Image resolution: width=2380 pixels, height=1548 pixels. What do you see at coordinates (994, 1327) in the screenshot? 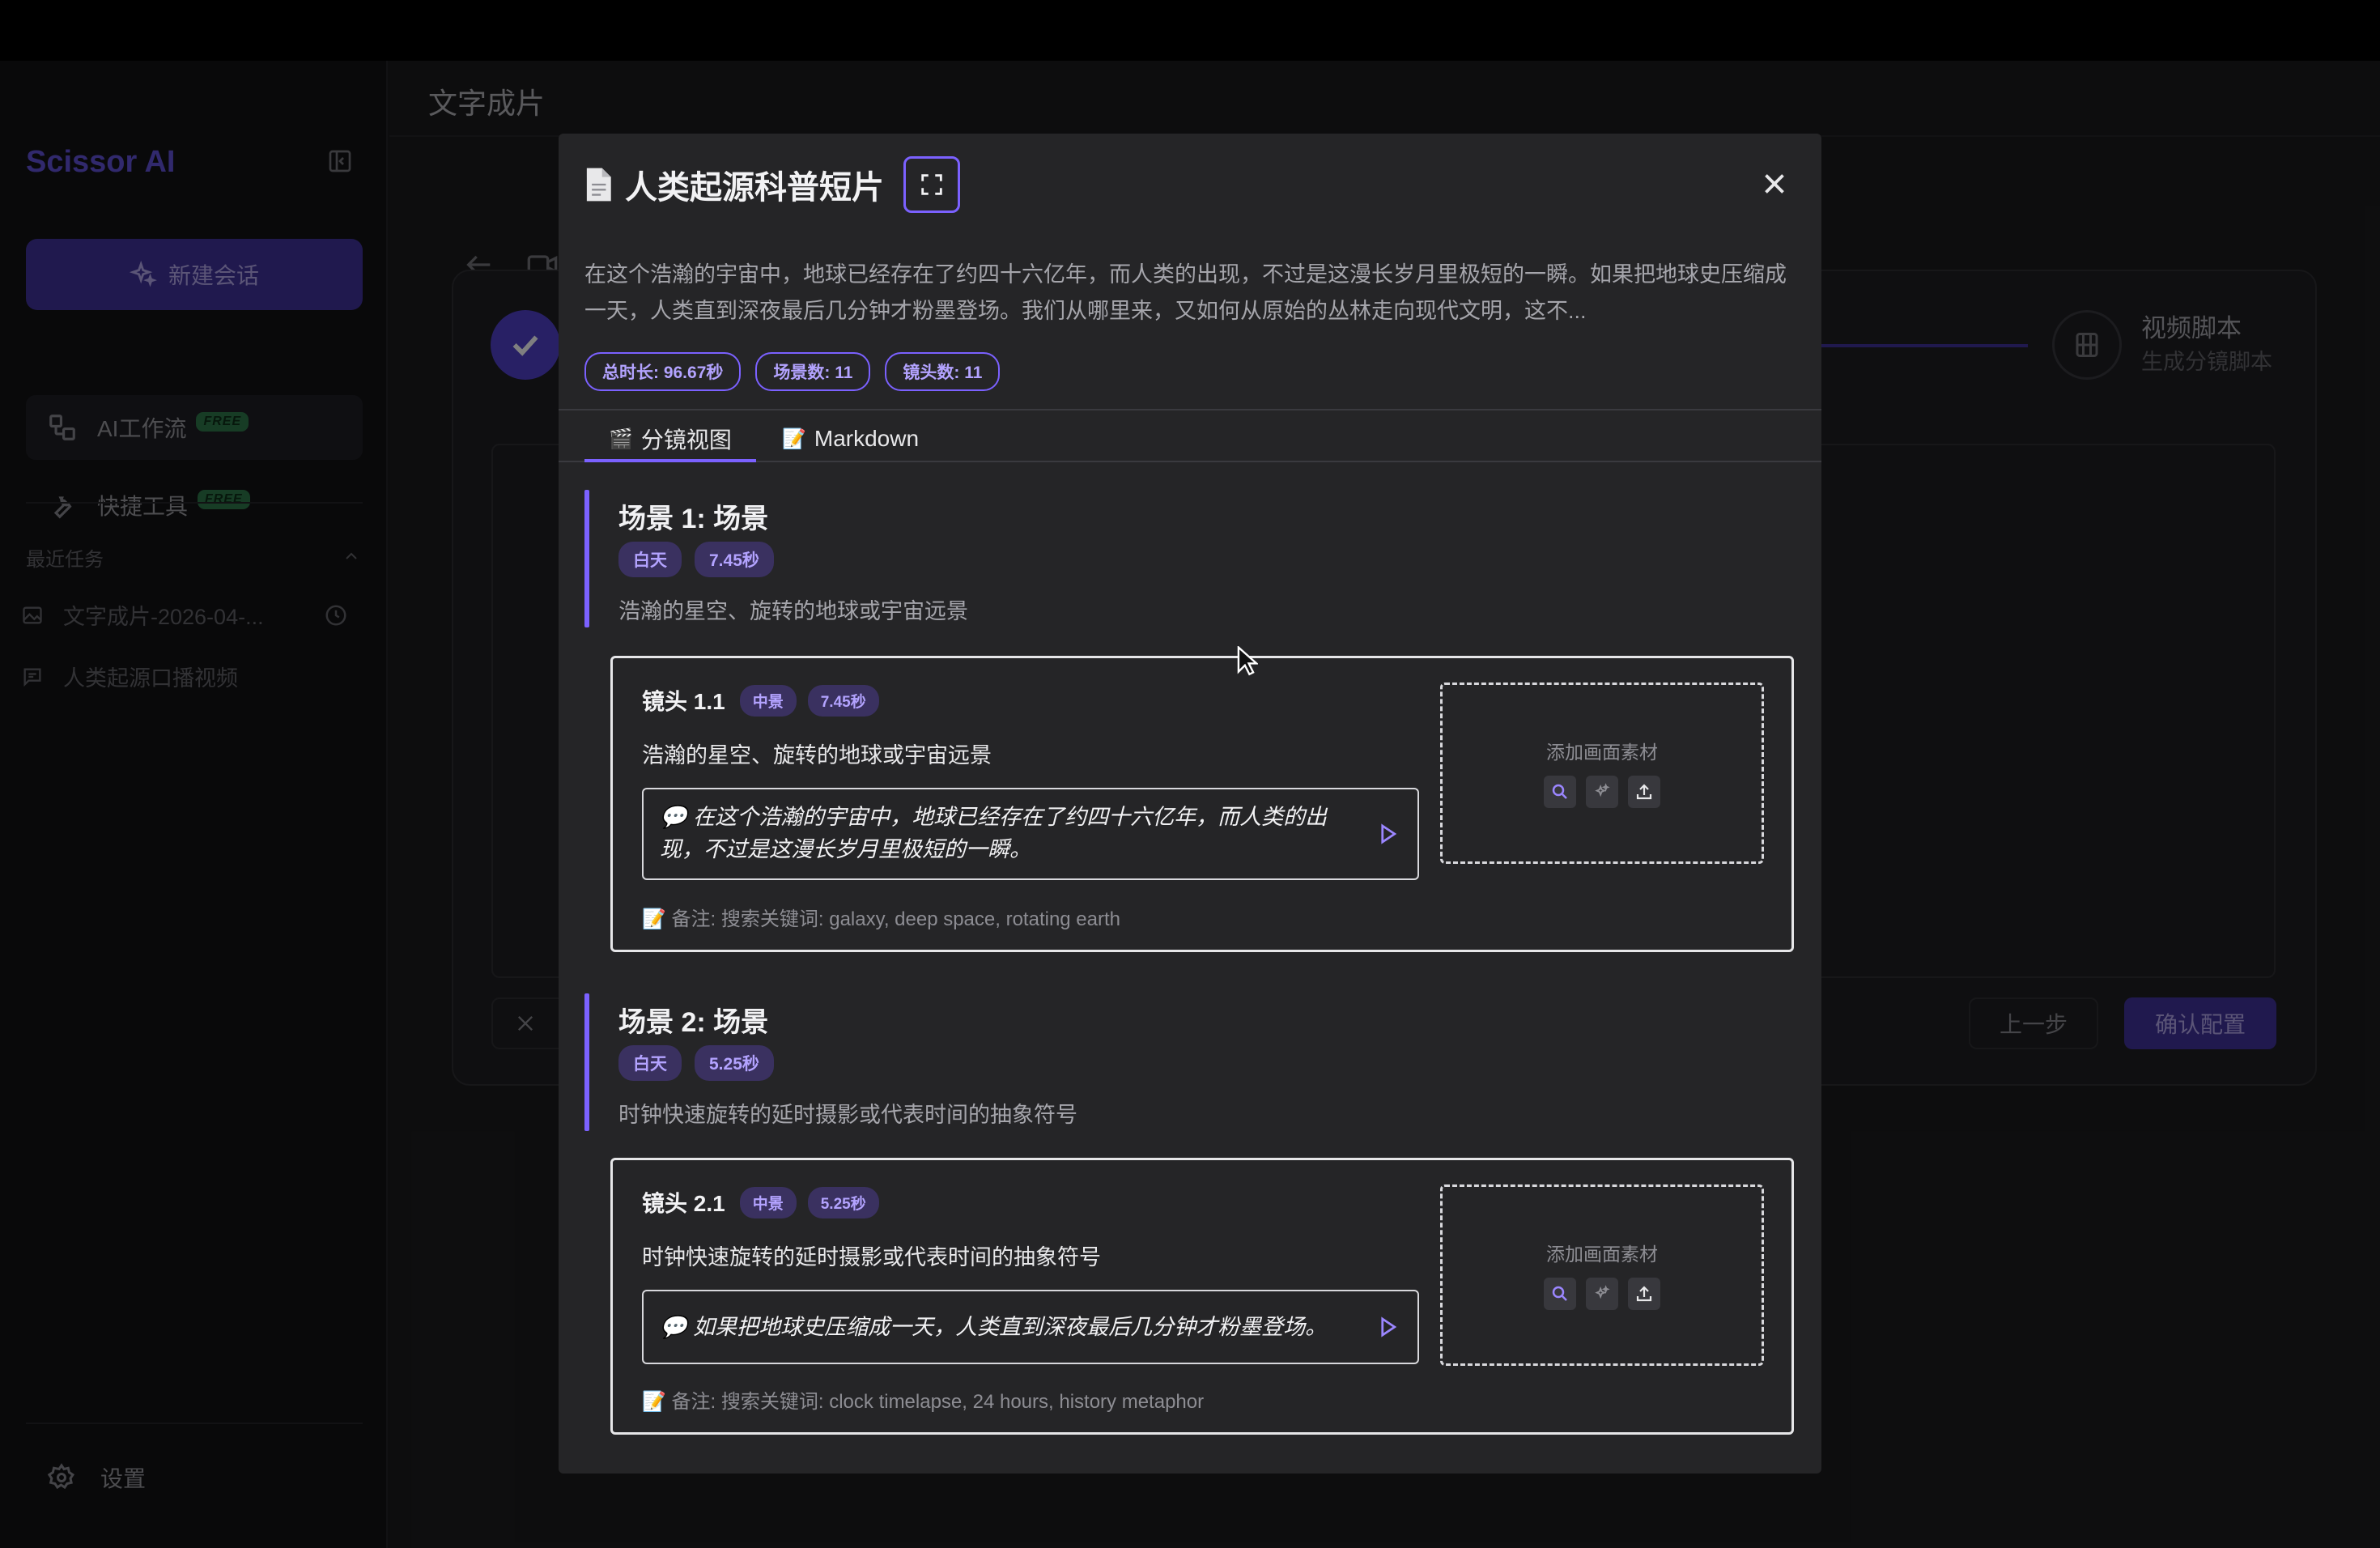
I see `narration-text: 💬 如果把地球史压缩成一天，人类直到深夜最后几分钟才粉墨登场。` at bounding box center [994, 1327].